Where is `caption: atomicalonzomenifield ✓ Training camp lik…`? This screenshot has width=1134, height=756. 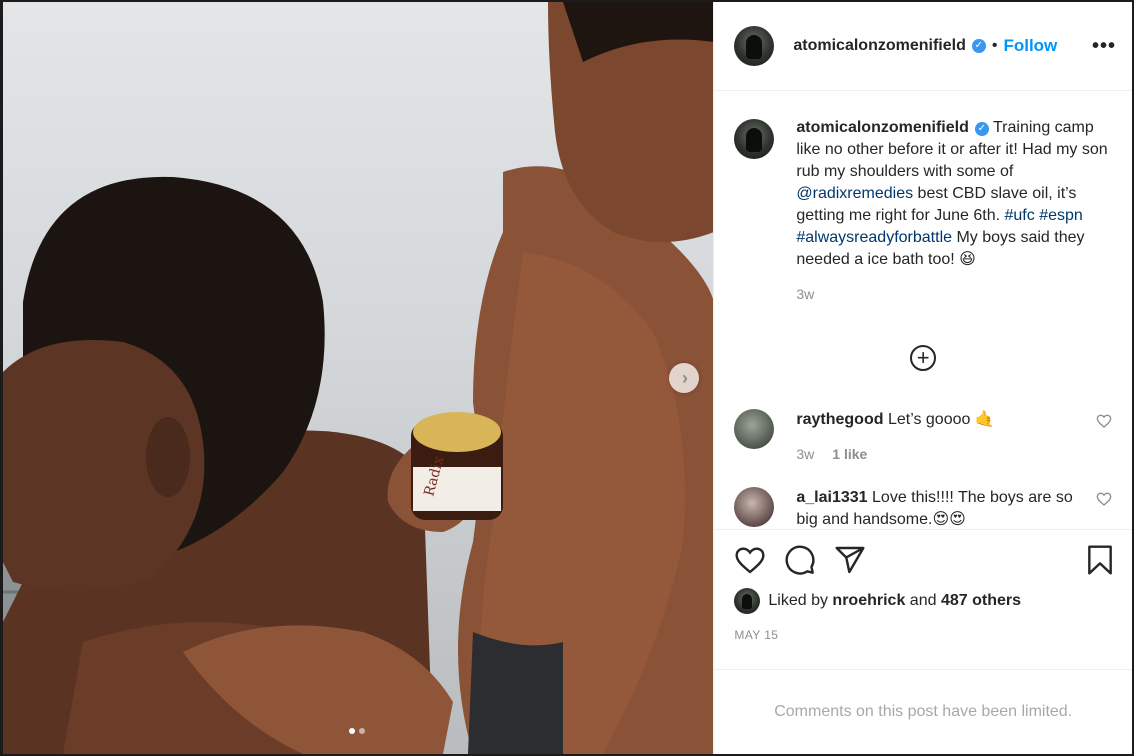 caption: atomicalonzomenifield ✓ Training camp lik… is located at coordinates (923, 211).